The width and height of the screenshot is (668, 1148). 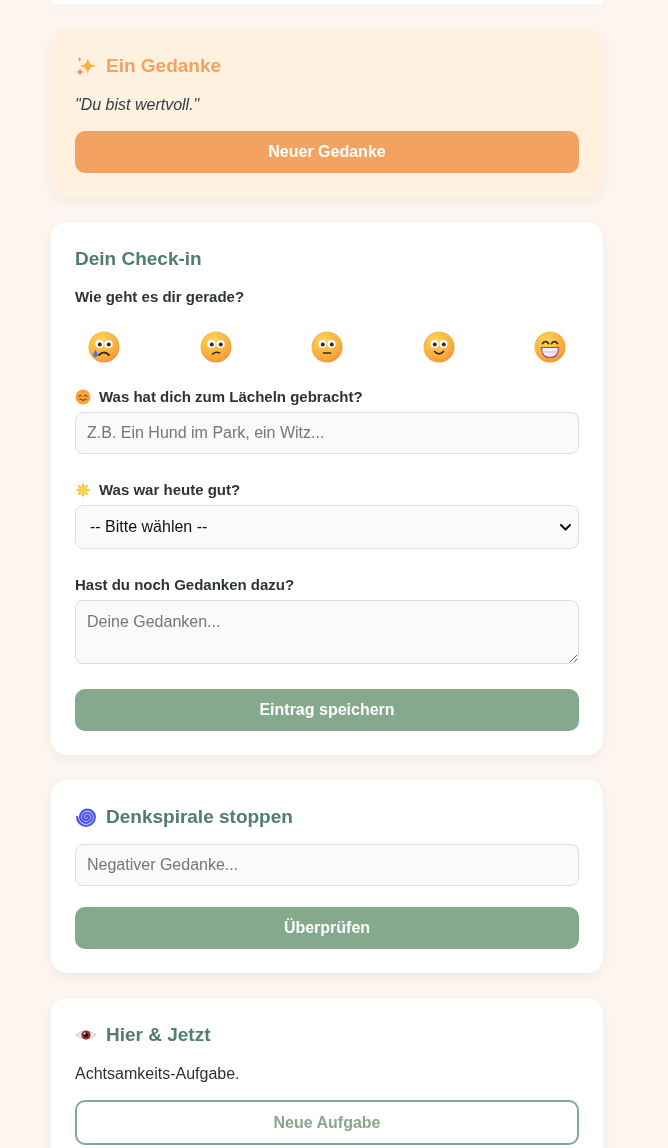 What do you see at coordinates (550, 347) in the screenshot?
I see `grinning-face-icon` at bounding box center [550, 347].